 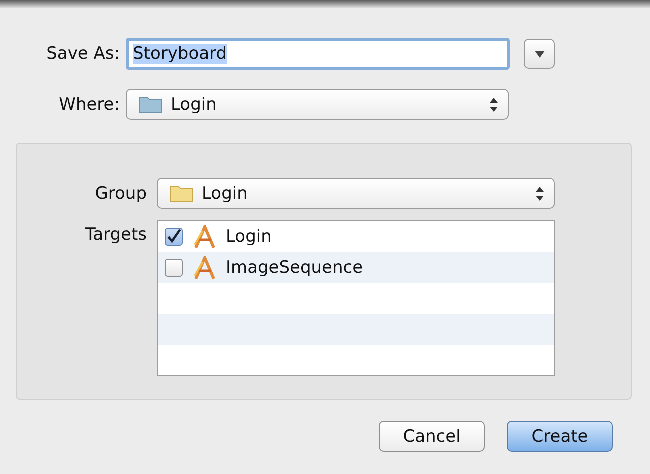 What do you see at coordinates (180, 54) in the screenshot?
I see `filename-text: Storyboard` at bounding box center [180, 54].